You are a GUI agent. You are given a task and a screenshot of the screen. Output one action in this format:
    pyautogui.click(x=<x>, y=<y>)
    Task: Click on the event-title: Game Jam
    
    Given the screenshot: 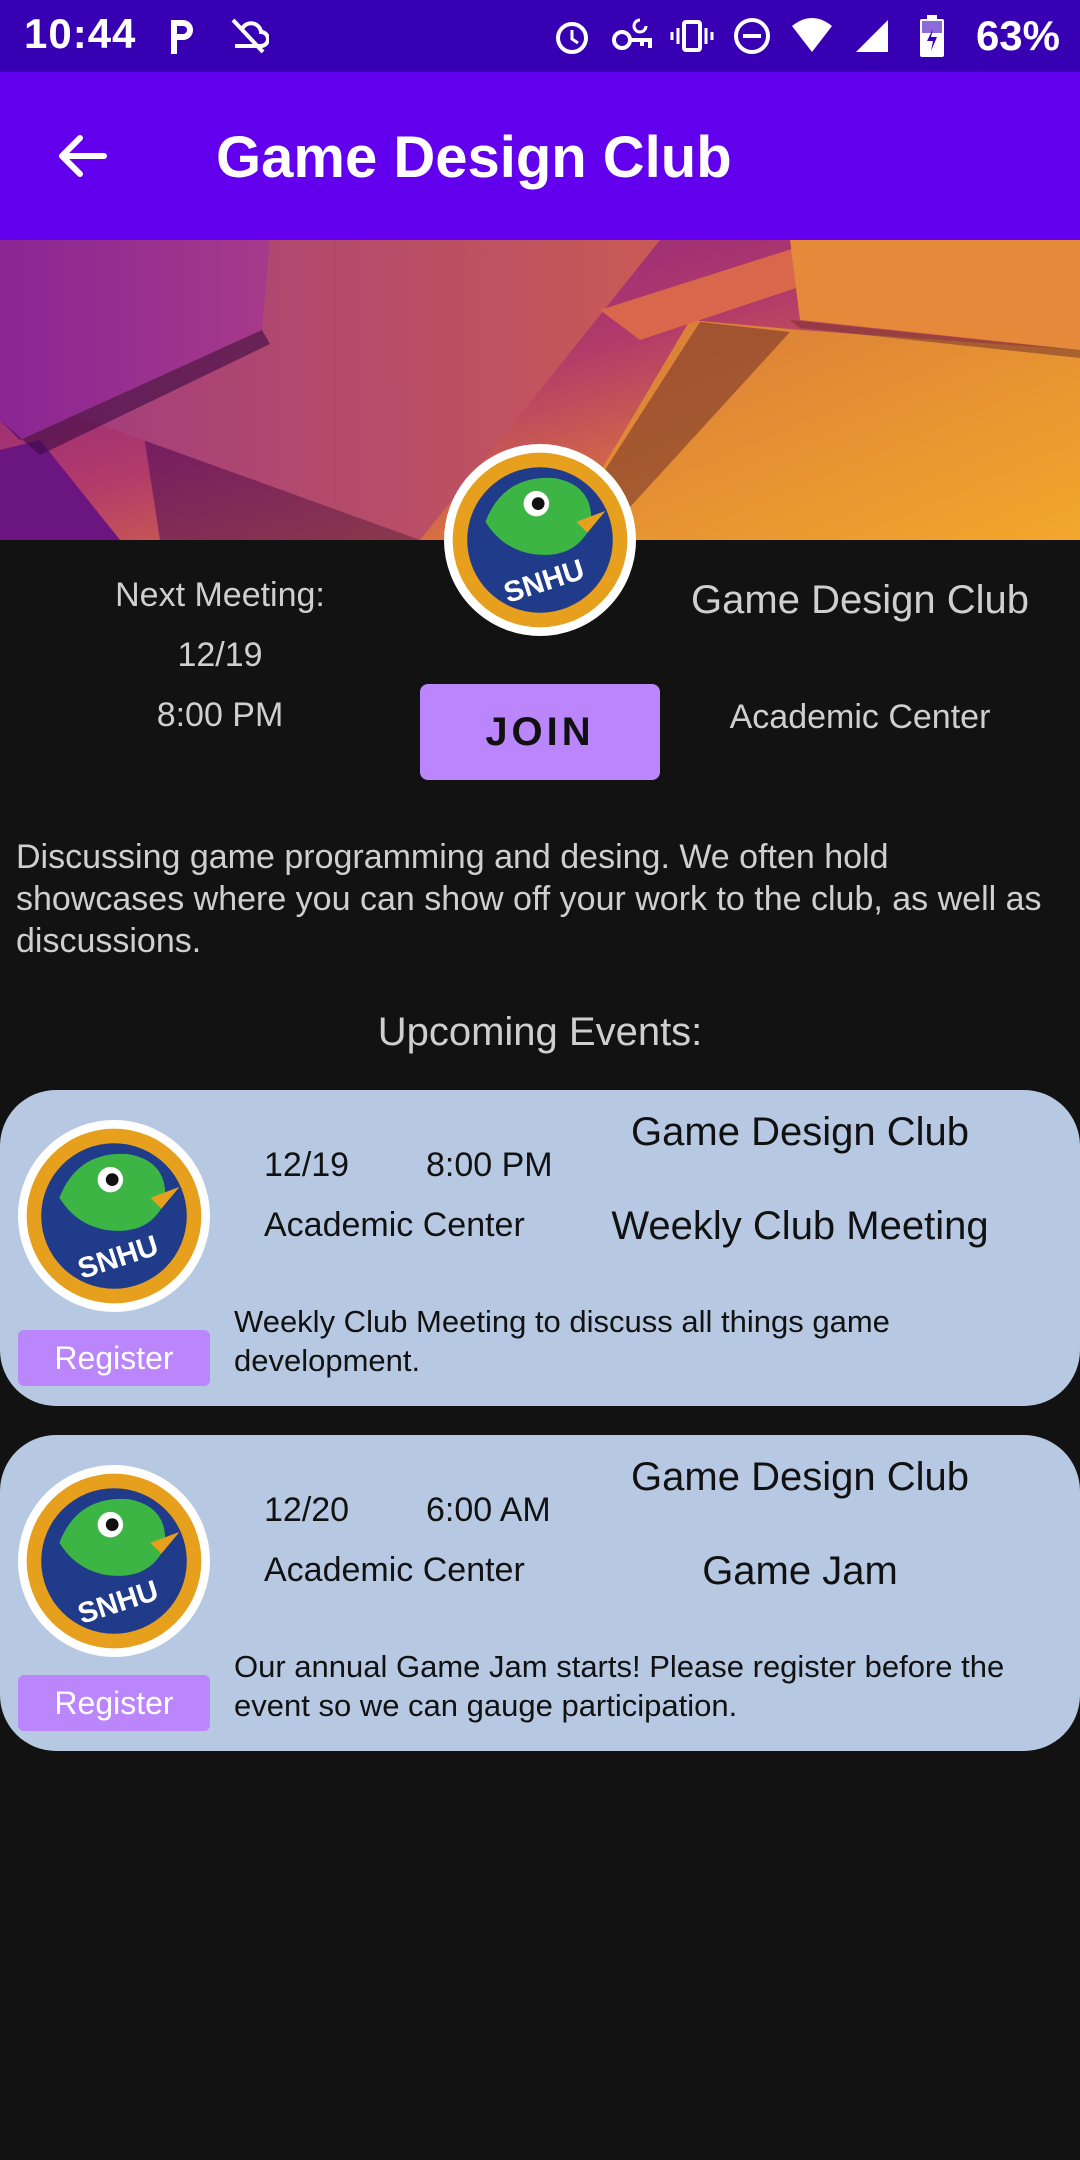 What is the action you would take?
    pyautogui.click(x=800, y=1571)
    